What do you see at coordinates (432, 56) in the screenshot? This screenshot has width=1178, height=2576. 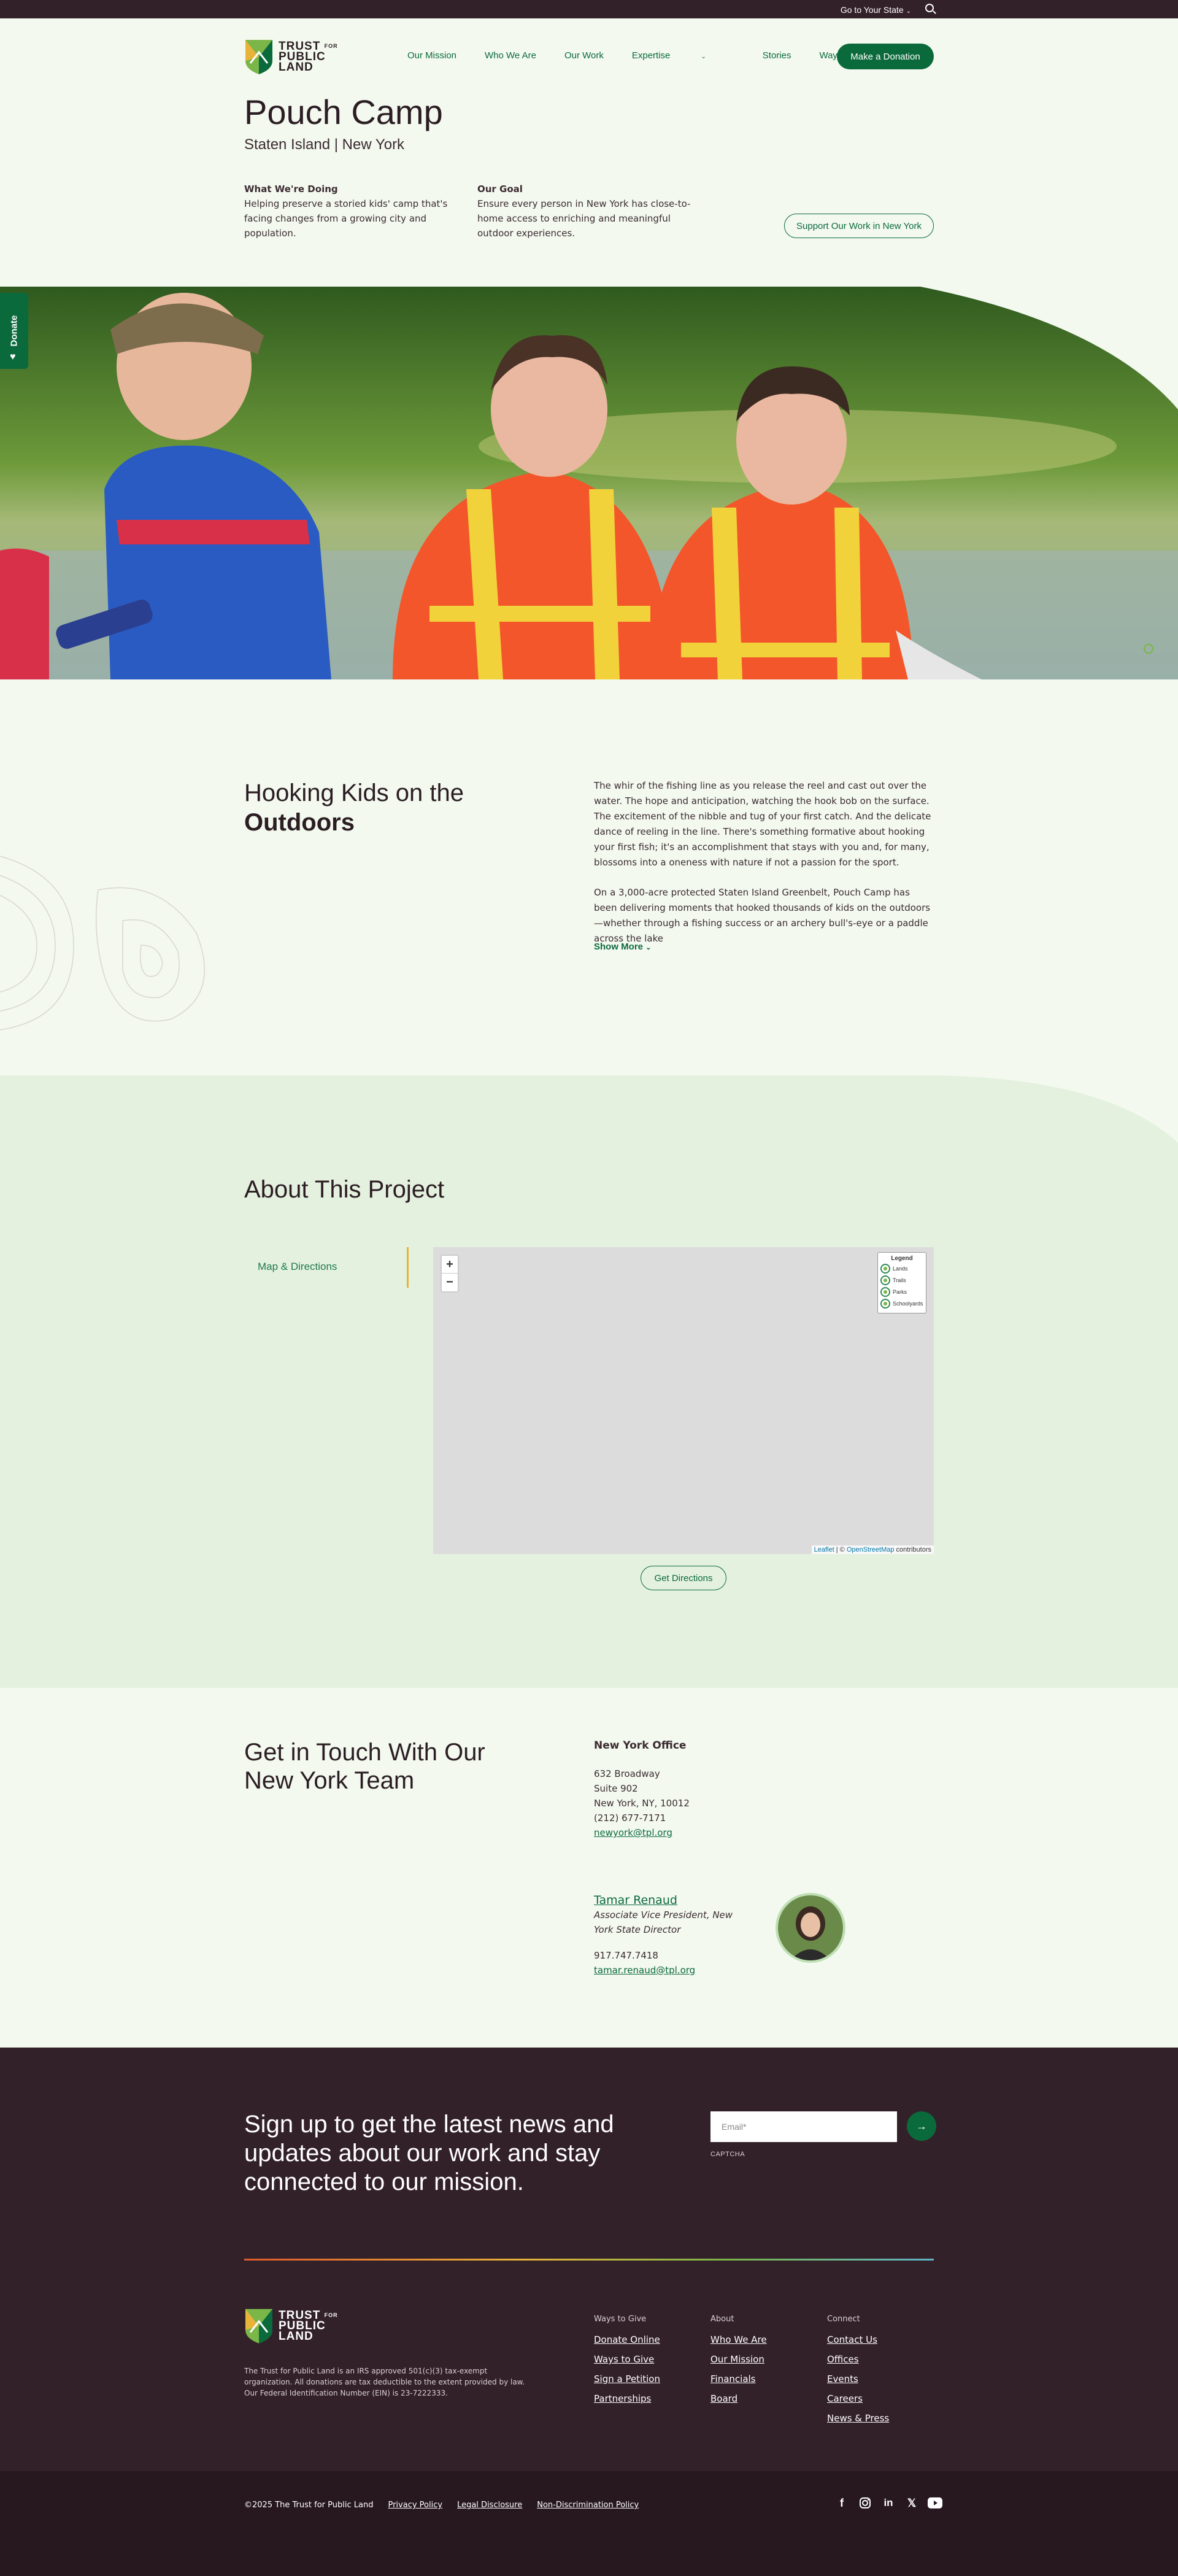 I see `nav-our-mission: Our Mission` at bounding box center [432, 56].